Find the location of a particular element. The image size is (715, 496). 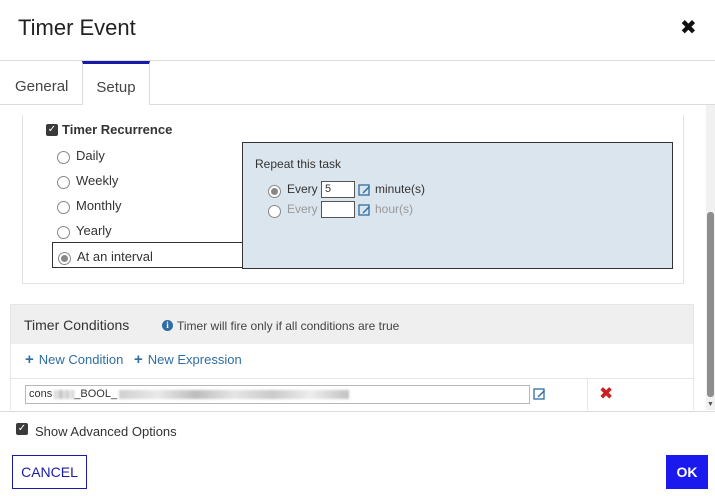

close-icon: ✖ is located at coordinates (690, 28).